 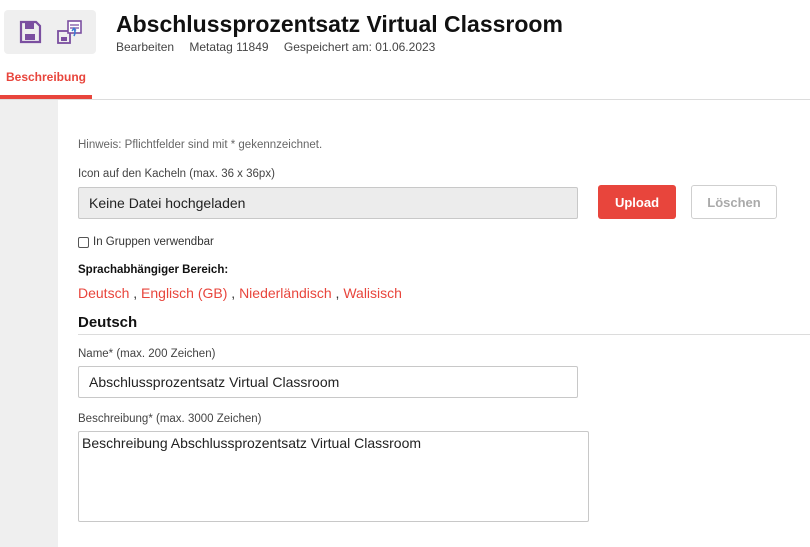 I want to click on delete-button: Löschen, so click(x=734, y=202).